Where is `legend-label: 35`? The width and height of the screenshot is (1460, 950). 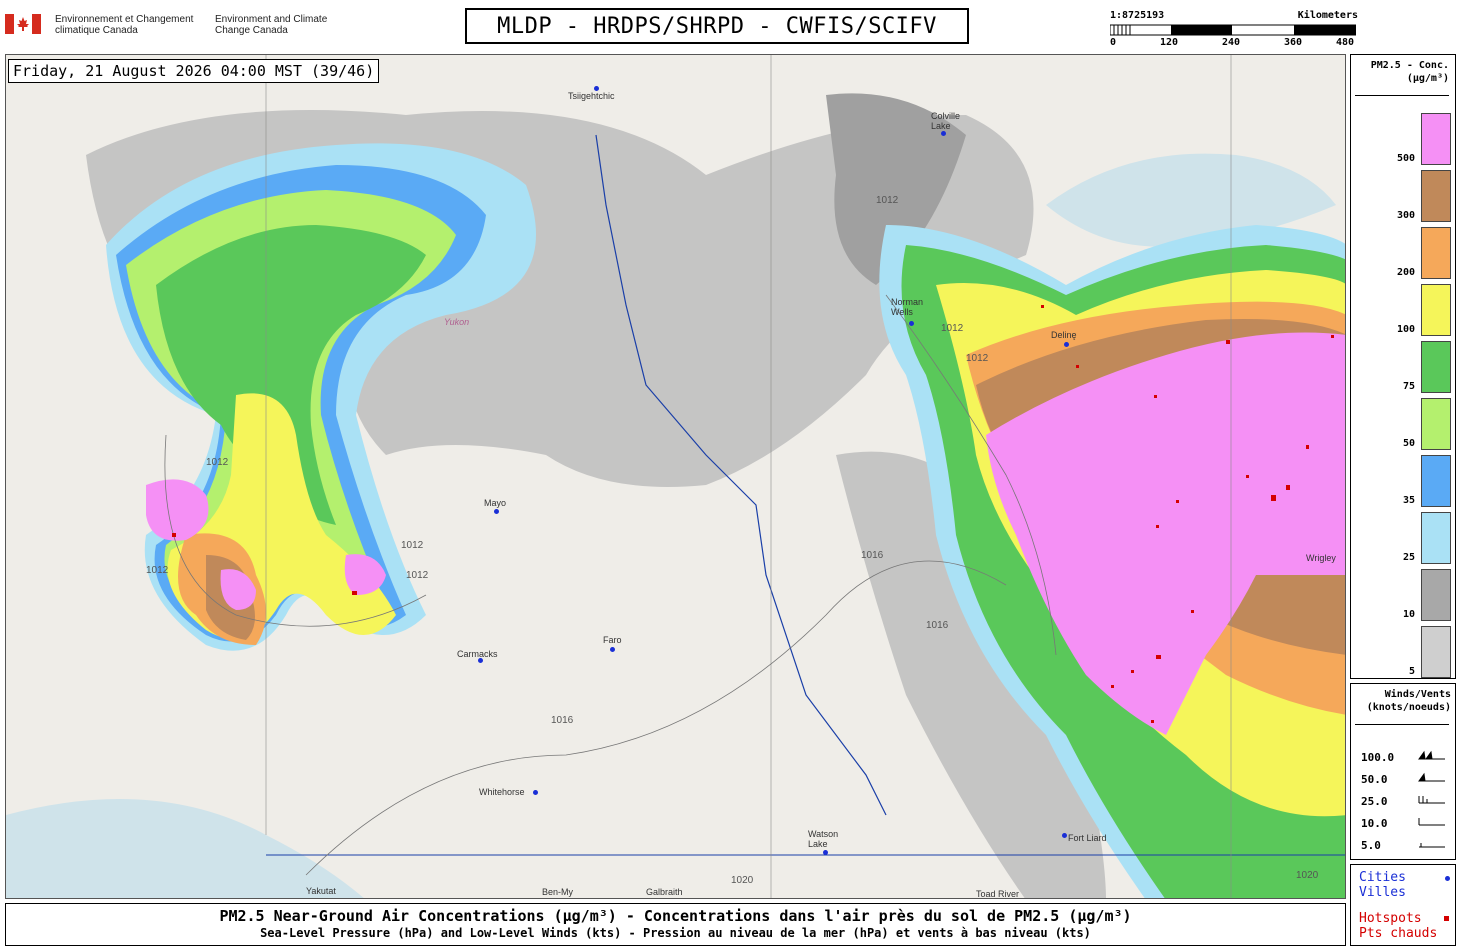
legend-label: 35 is located at coordinates (1408, 500).